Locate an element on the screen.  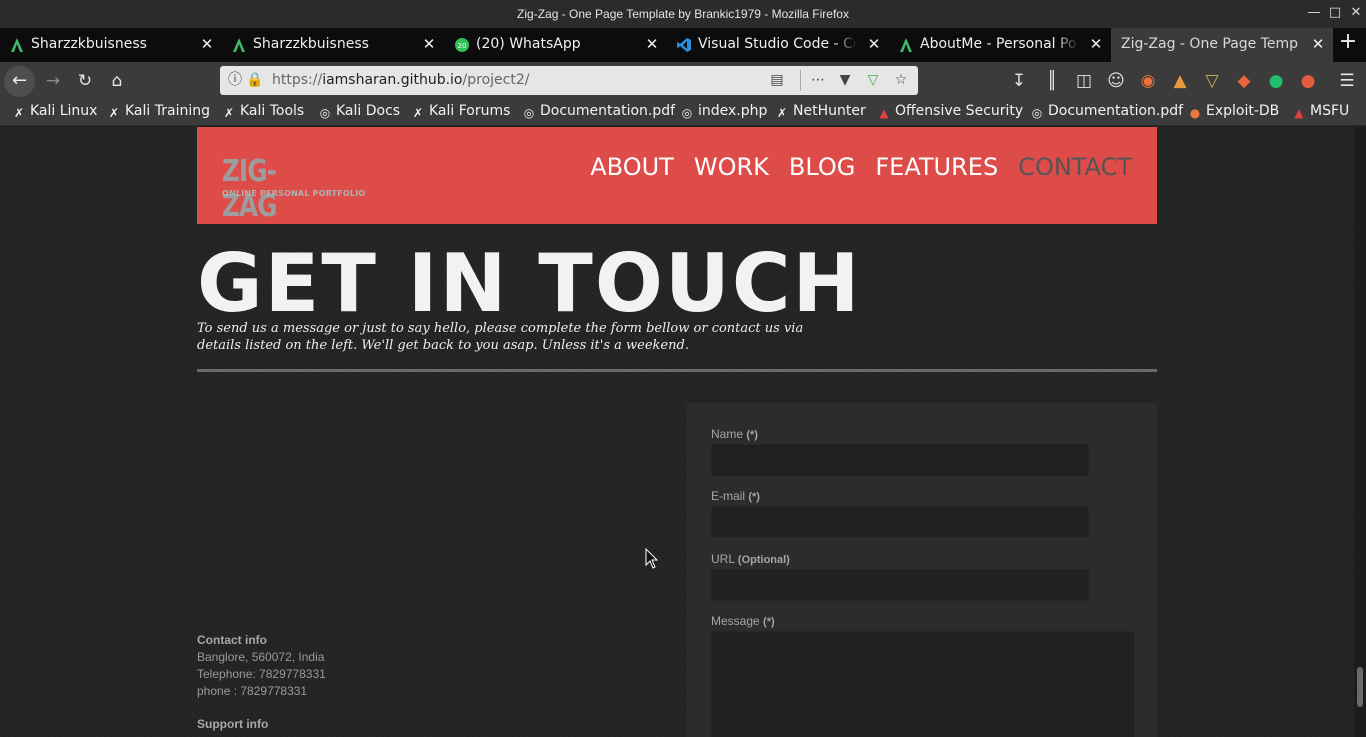
tab-label: AboutMe - Personal Port is located at coordinates (998, 44).